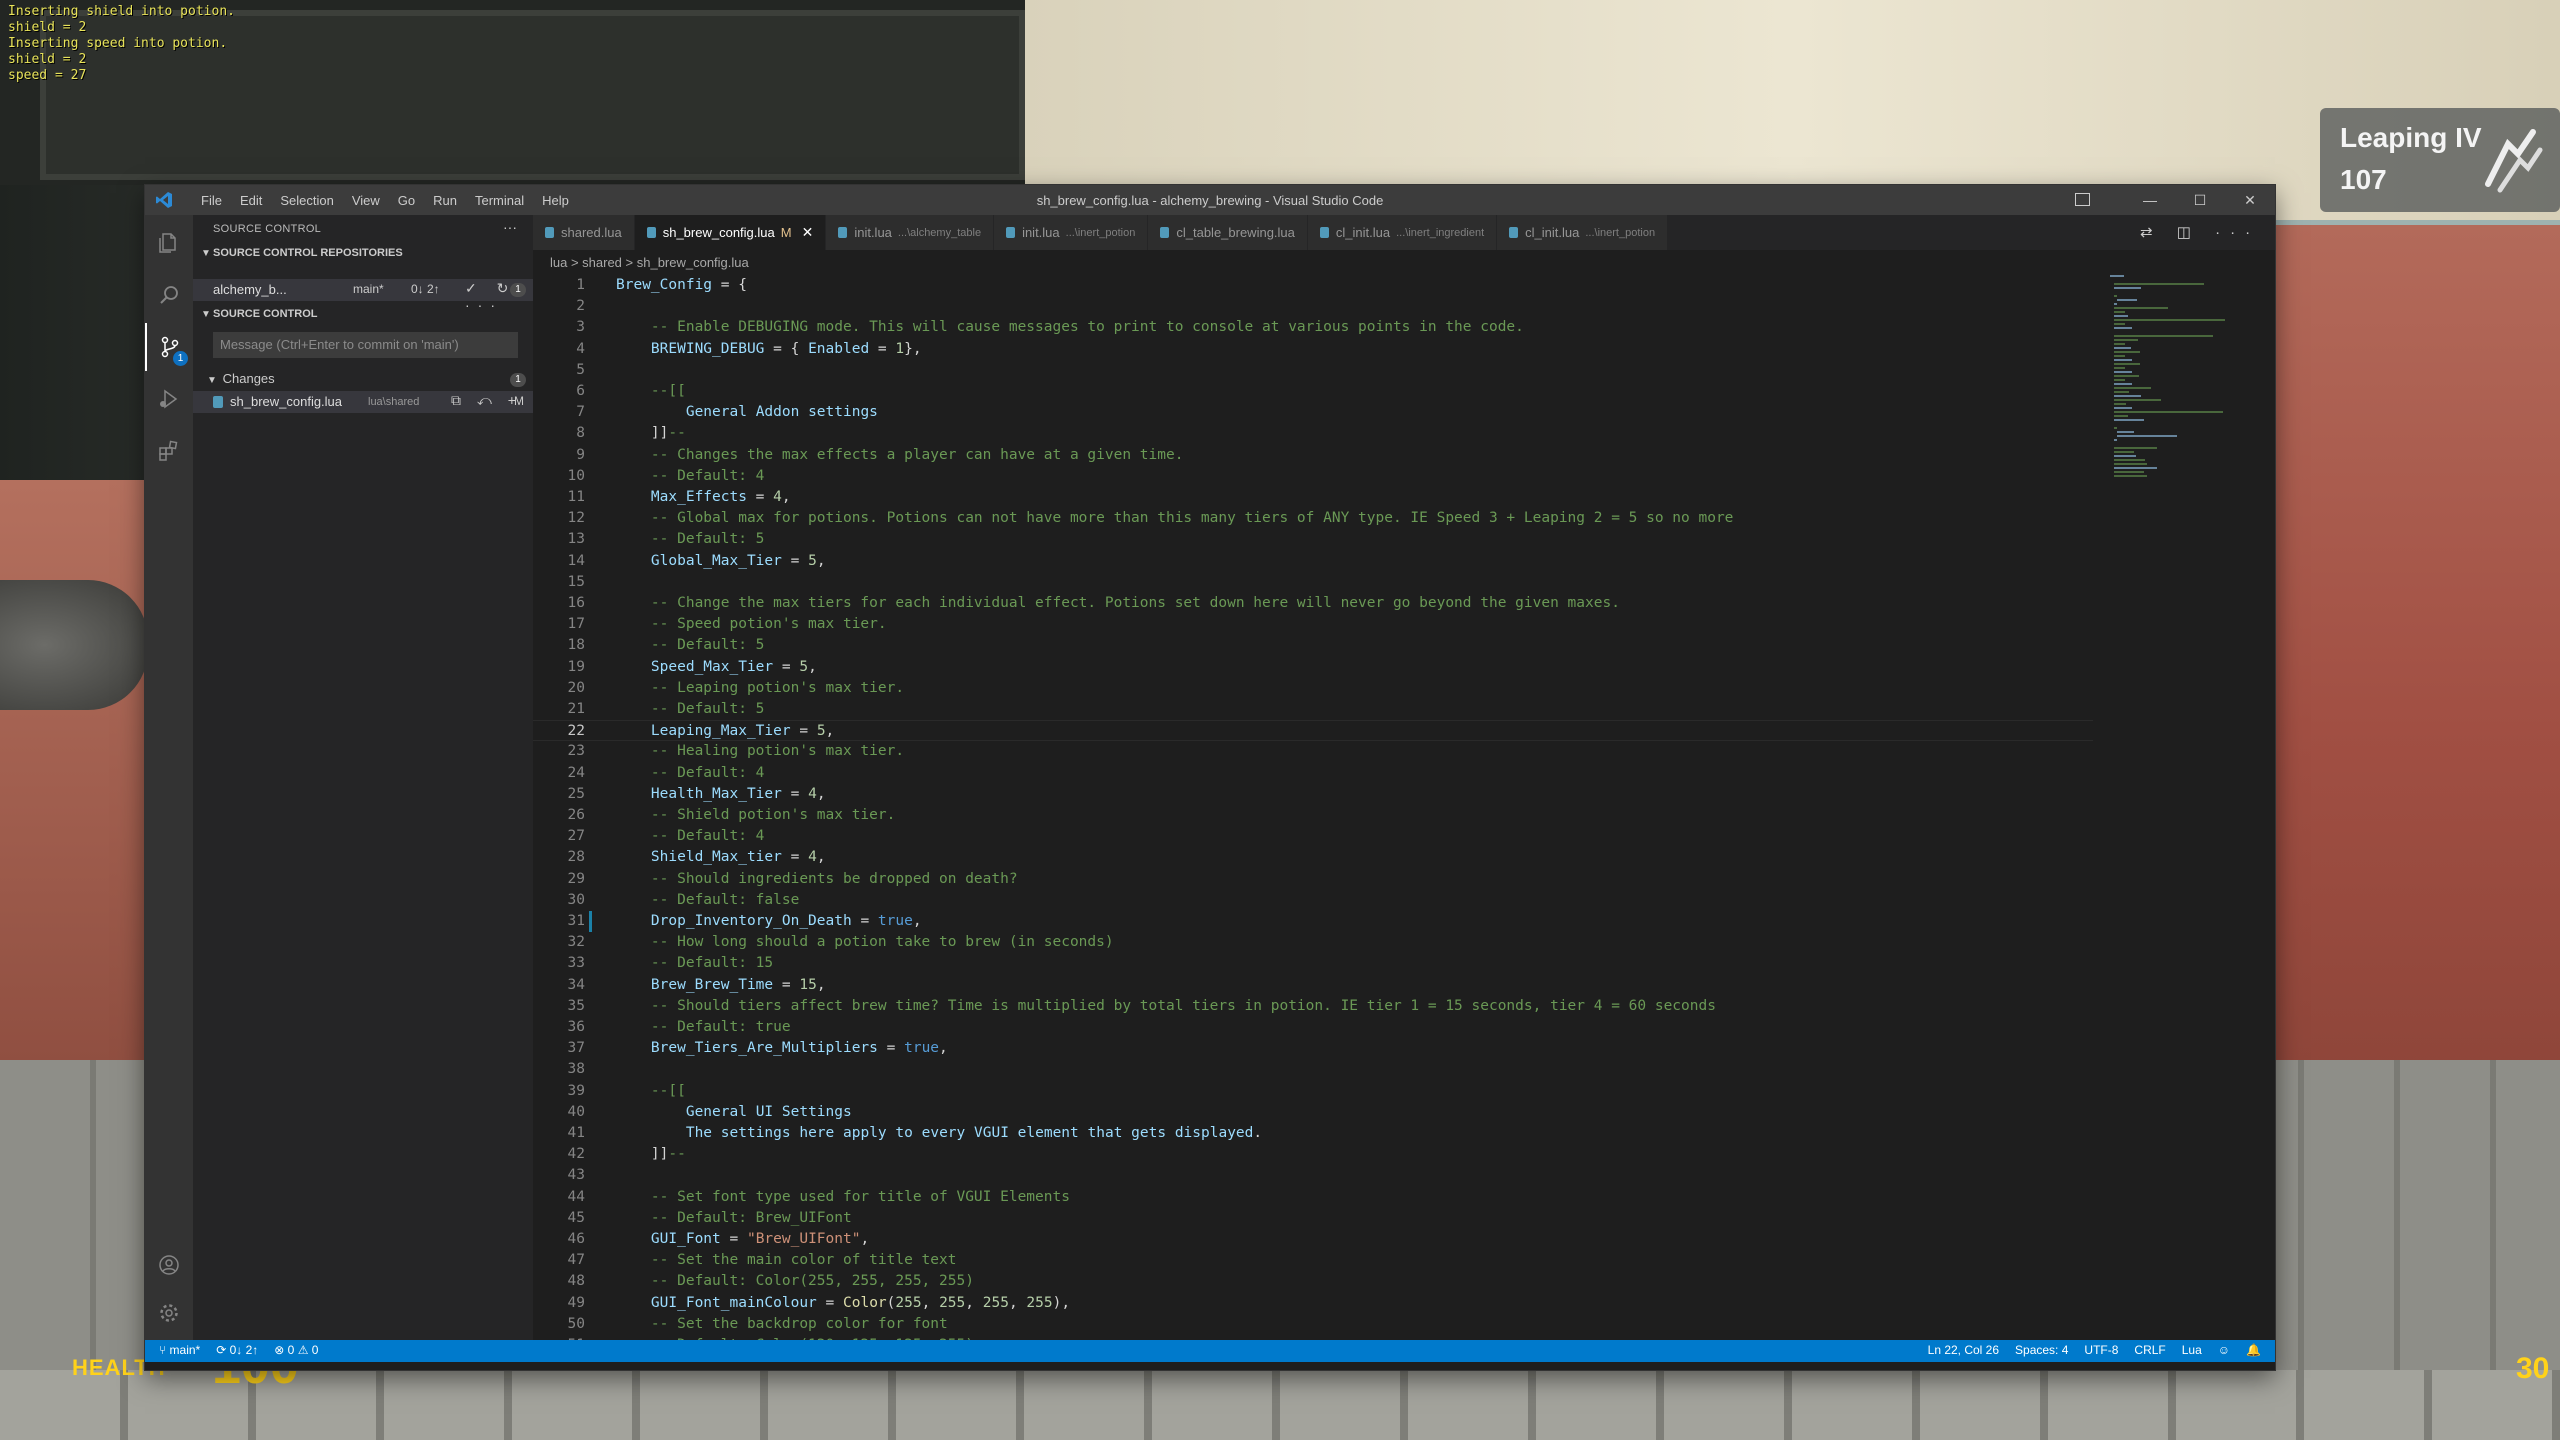  What do you see at coordinates (211, 200) in the screenshot?
I see `menu-file: File` at bounding box center [211, 200].